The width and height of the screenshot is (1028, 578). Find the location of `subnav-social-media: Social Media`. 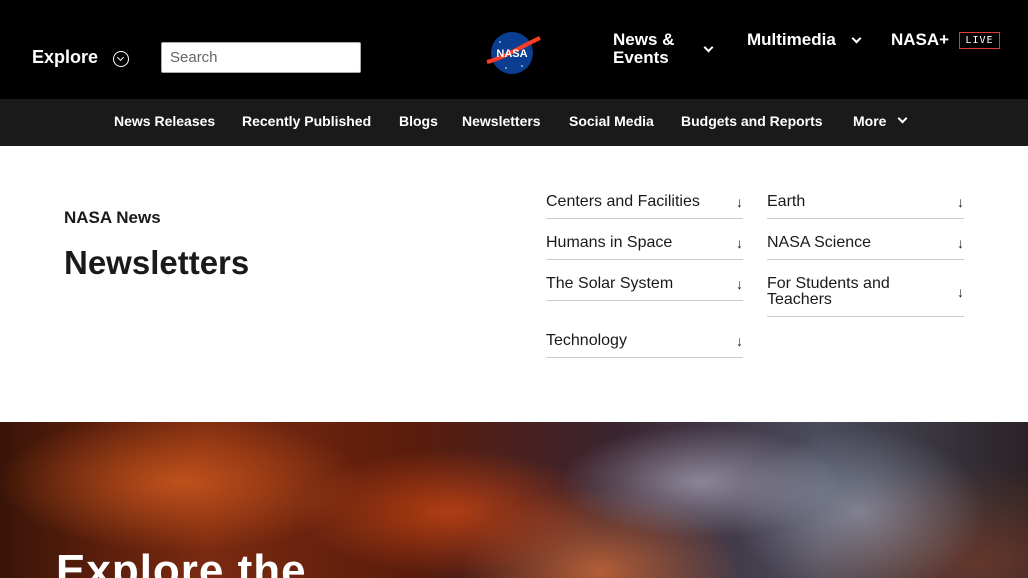

subnav-social-media: Social Media is located at coordinates (611, 121).